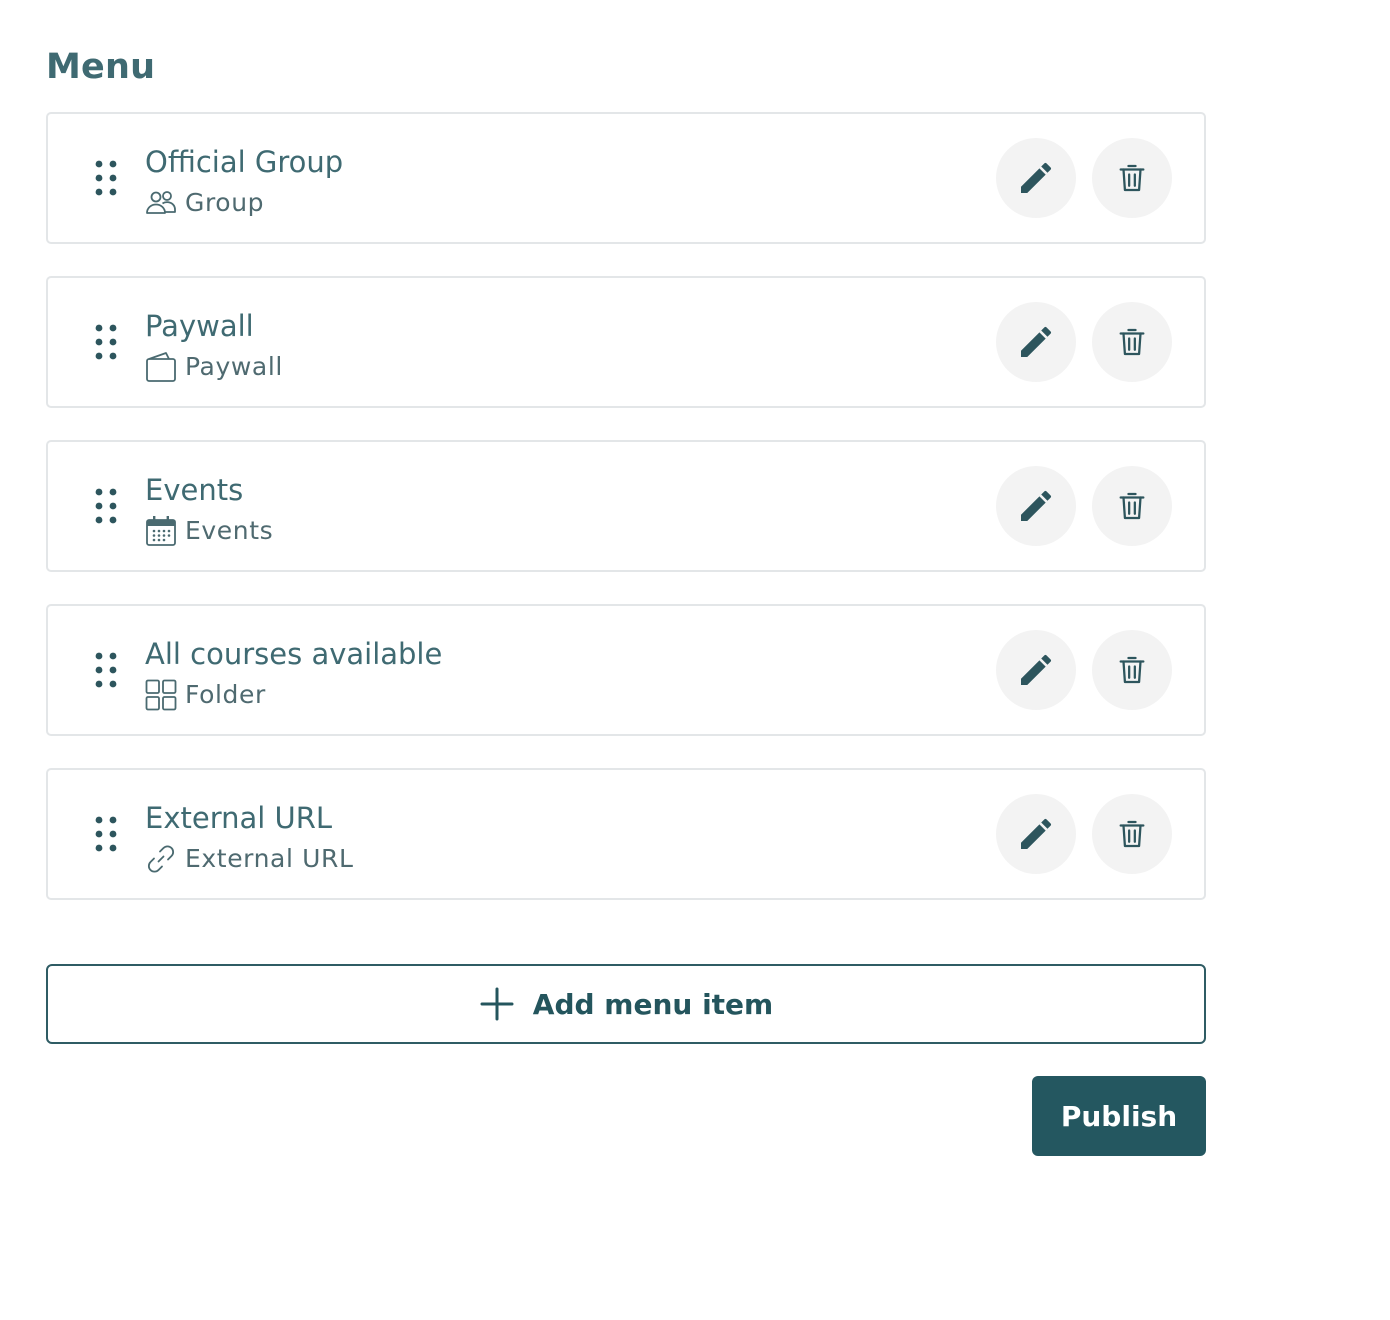 This screenshot has width=1390, height=1320. I want to click on menu-item-type-label: External URL, so click(269, 858).